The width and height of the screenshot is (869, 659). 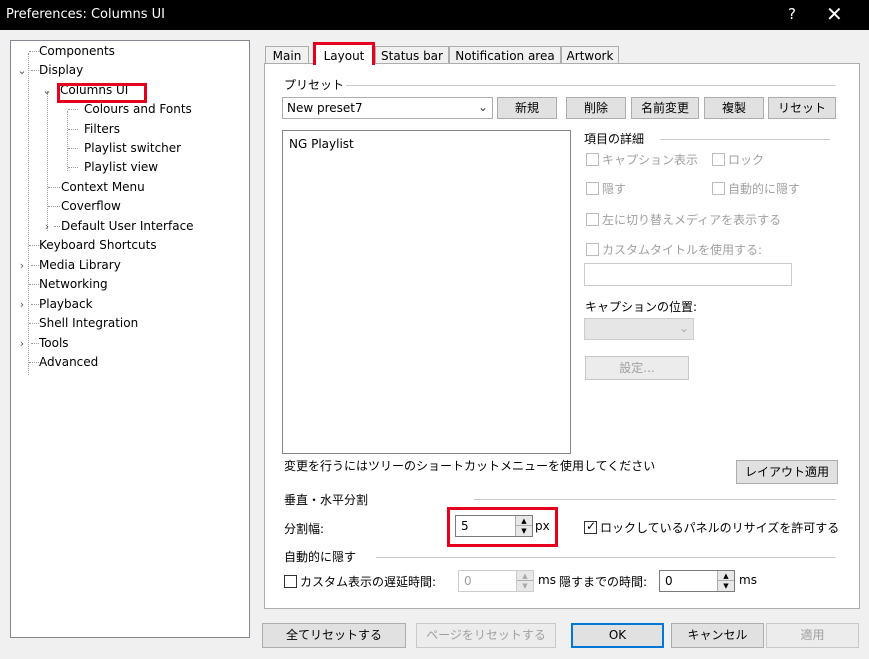 I want to click on ms-unit-label: ms, so click(x=547, y=580).